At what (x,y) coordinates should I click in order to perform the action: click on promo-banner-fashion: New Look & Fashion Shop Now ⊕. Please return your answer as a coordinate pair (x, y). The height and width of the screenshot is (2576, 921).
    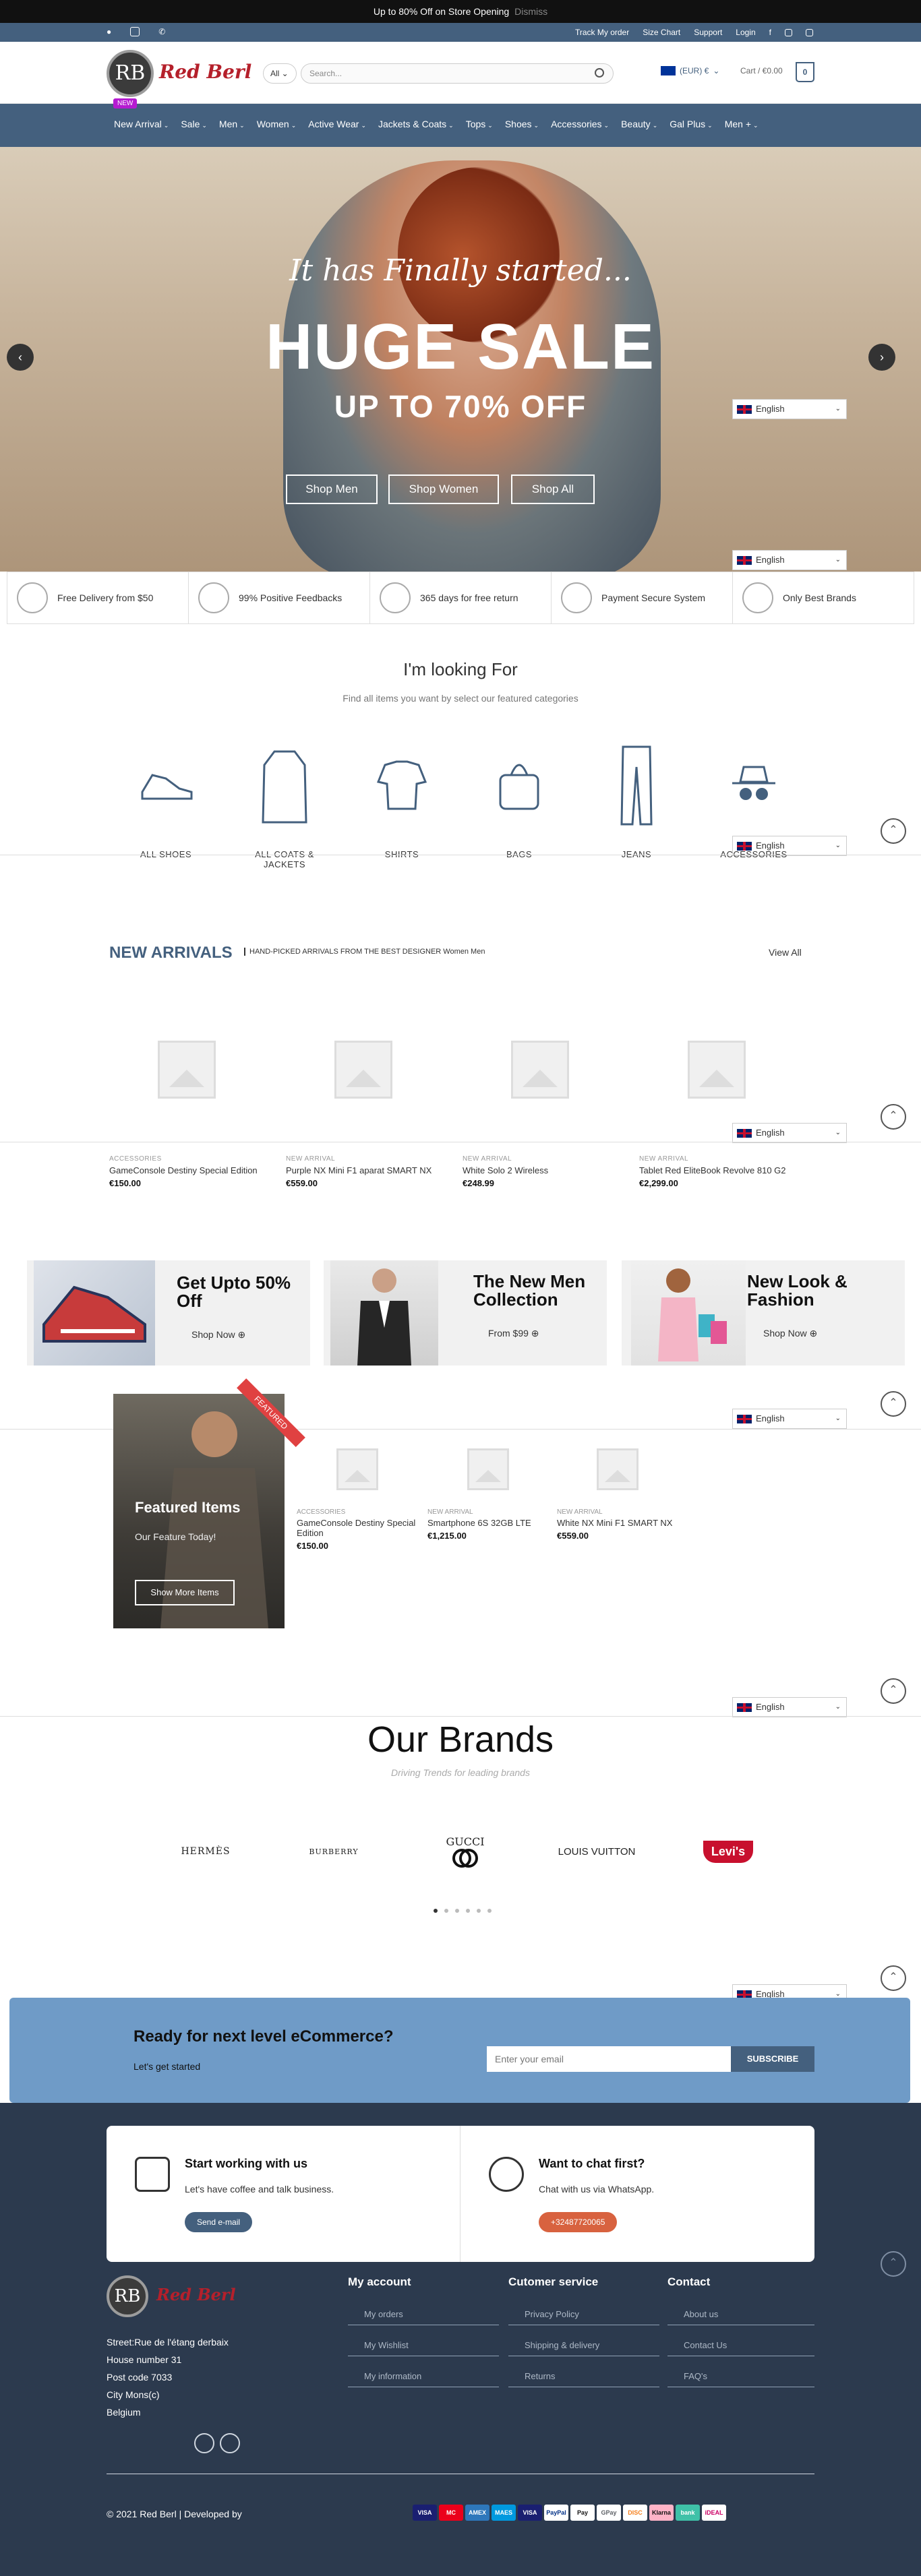
    Looking at the image, I should click on (763, 1313).